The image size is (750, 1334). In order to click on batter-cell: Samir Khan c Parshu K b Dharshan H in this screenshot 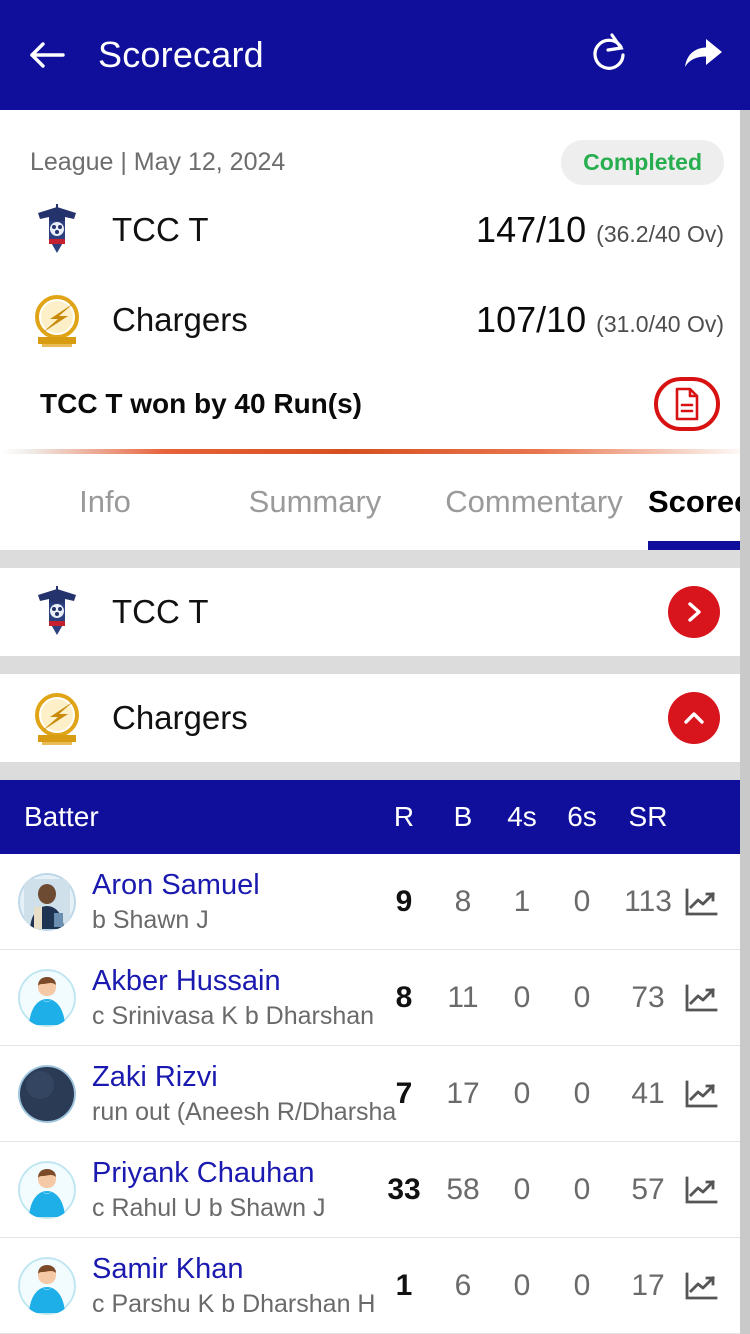, I will do `click(187, 1286)`.